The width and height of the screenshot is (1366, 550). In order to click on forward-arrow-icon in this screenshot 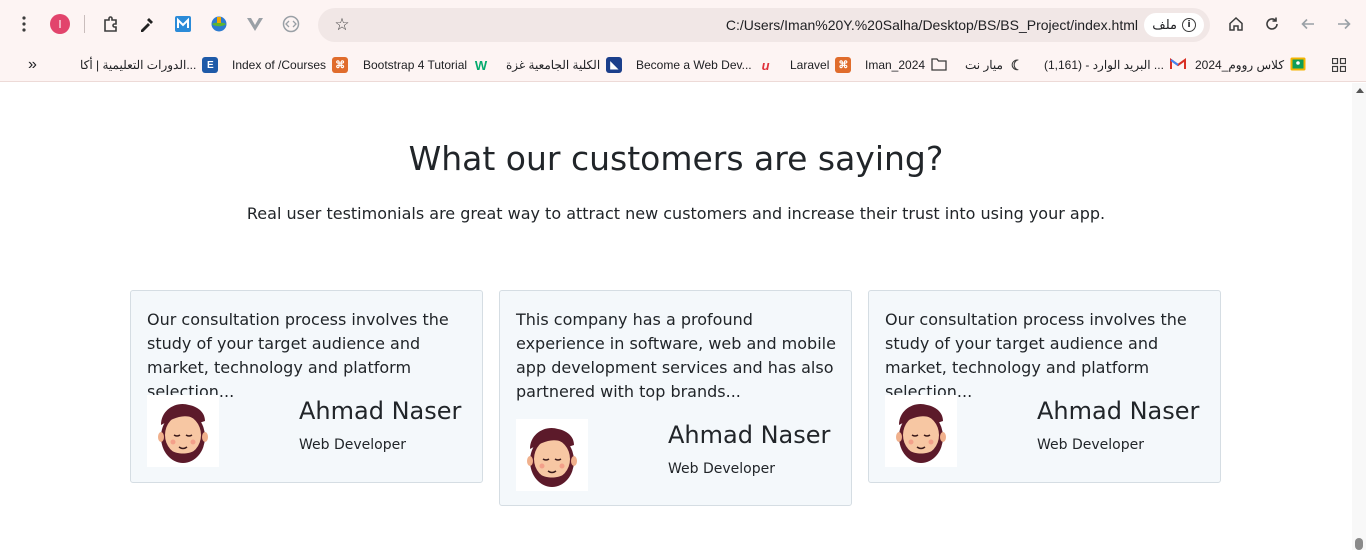, I will do `click(1344, 24)`.